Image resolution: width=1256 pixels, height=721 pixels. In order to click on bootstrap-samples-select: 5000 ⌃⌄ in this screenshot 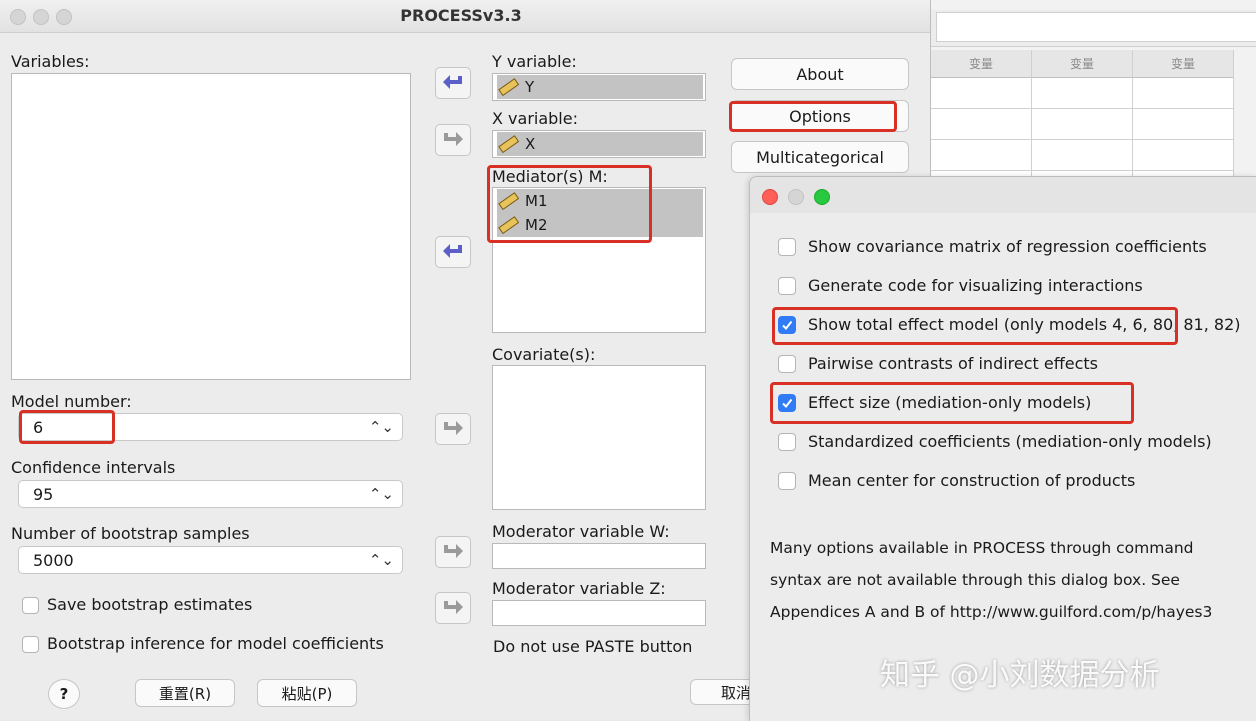, I will do `click(210, 560)`.